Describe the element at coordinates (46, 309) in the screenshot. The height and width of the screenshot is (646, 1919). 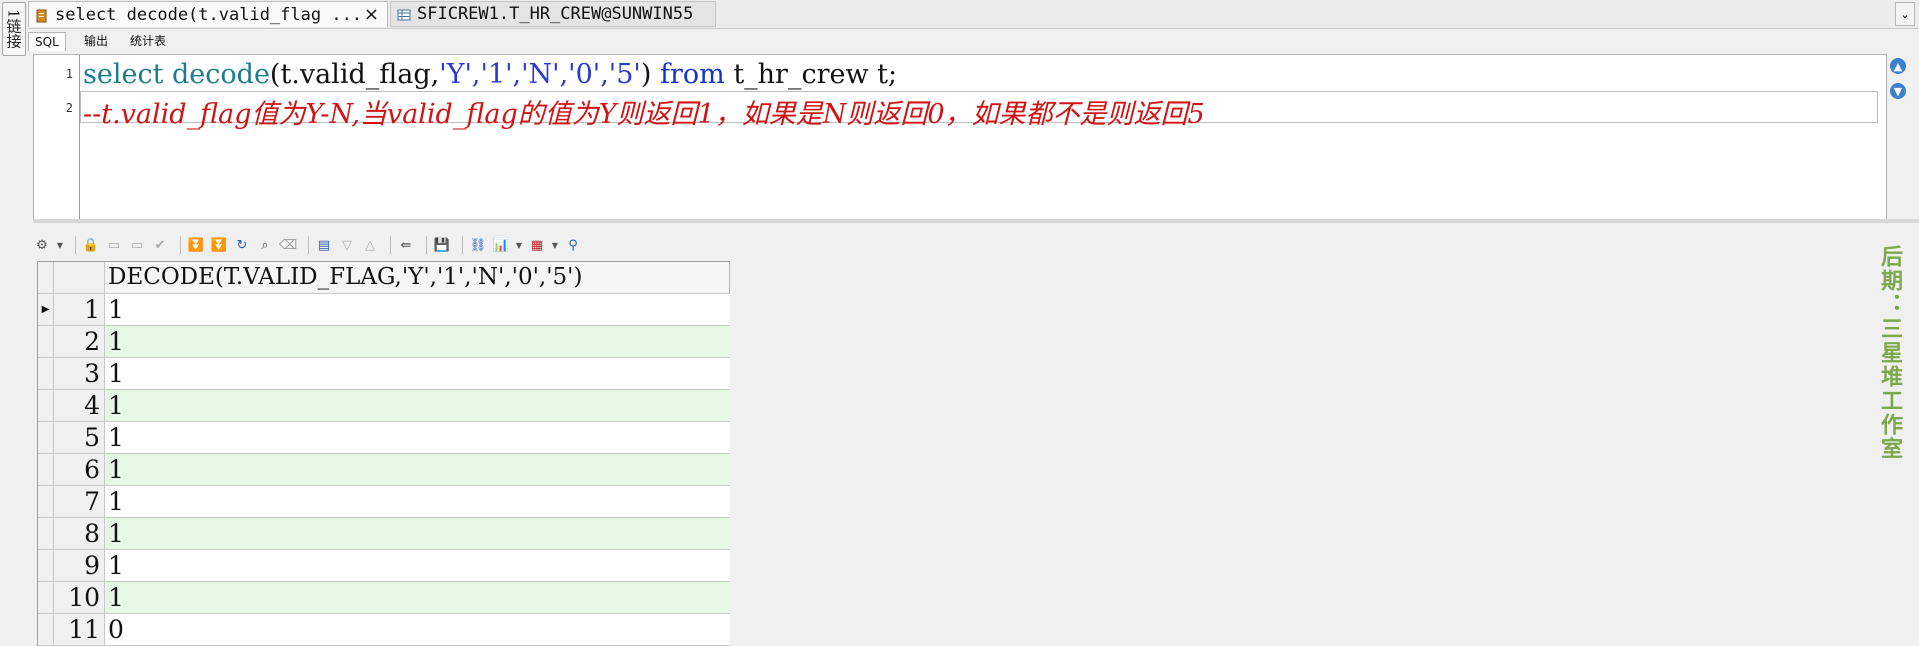
I see `current-row-indicator-icon: ▶` at that location.